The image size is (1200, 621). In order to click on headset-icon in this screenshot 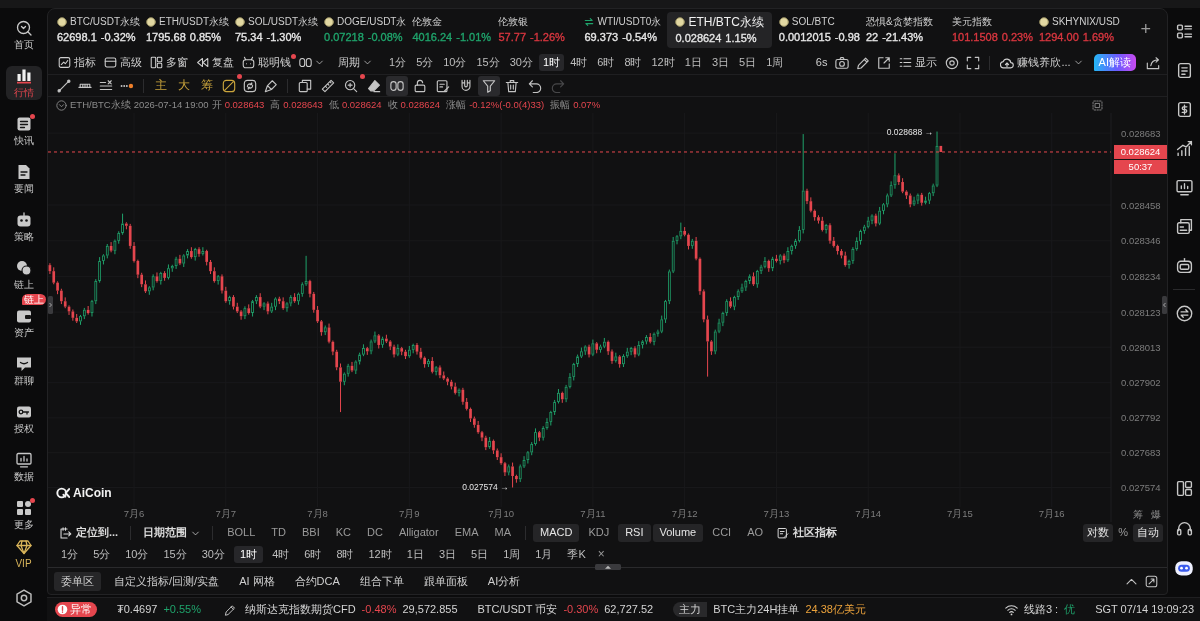, I will do `click(1184, 528)`.